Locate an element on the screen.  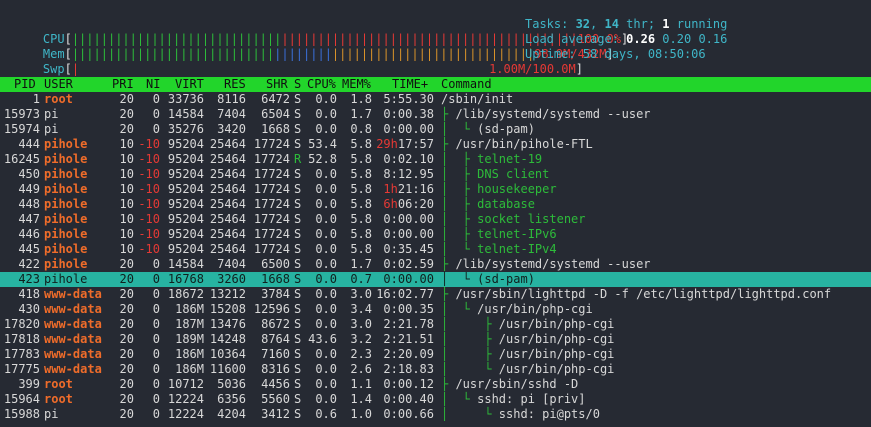
tasks-label: Tasks: is located at coordinates (550, 24).